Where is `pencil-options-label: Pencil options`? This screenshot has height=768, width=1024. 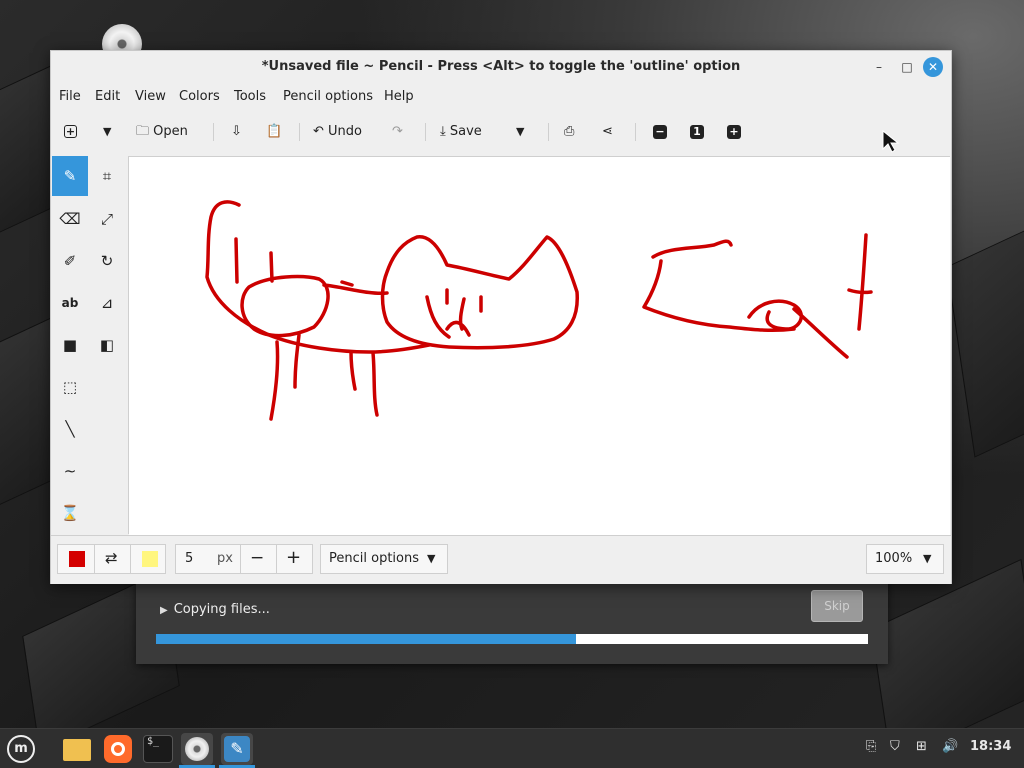
pencil-options-label: Pencil options is located at coordinates (374, 558).